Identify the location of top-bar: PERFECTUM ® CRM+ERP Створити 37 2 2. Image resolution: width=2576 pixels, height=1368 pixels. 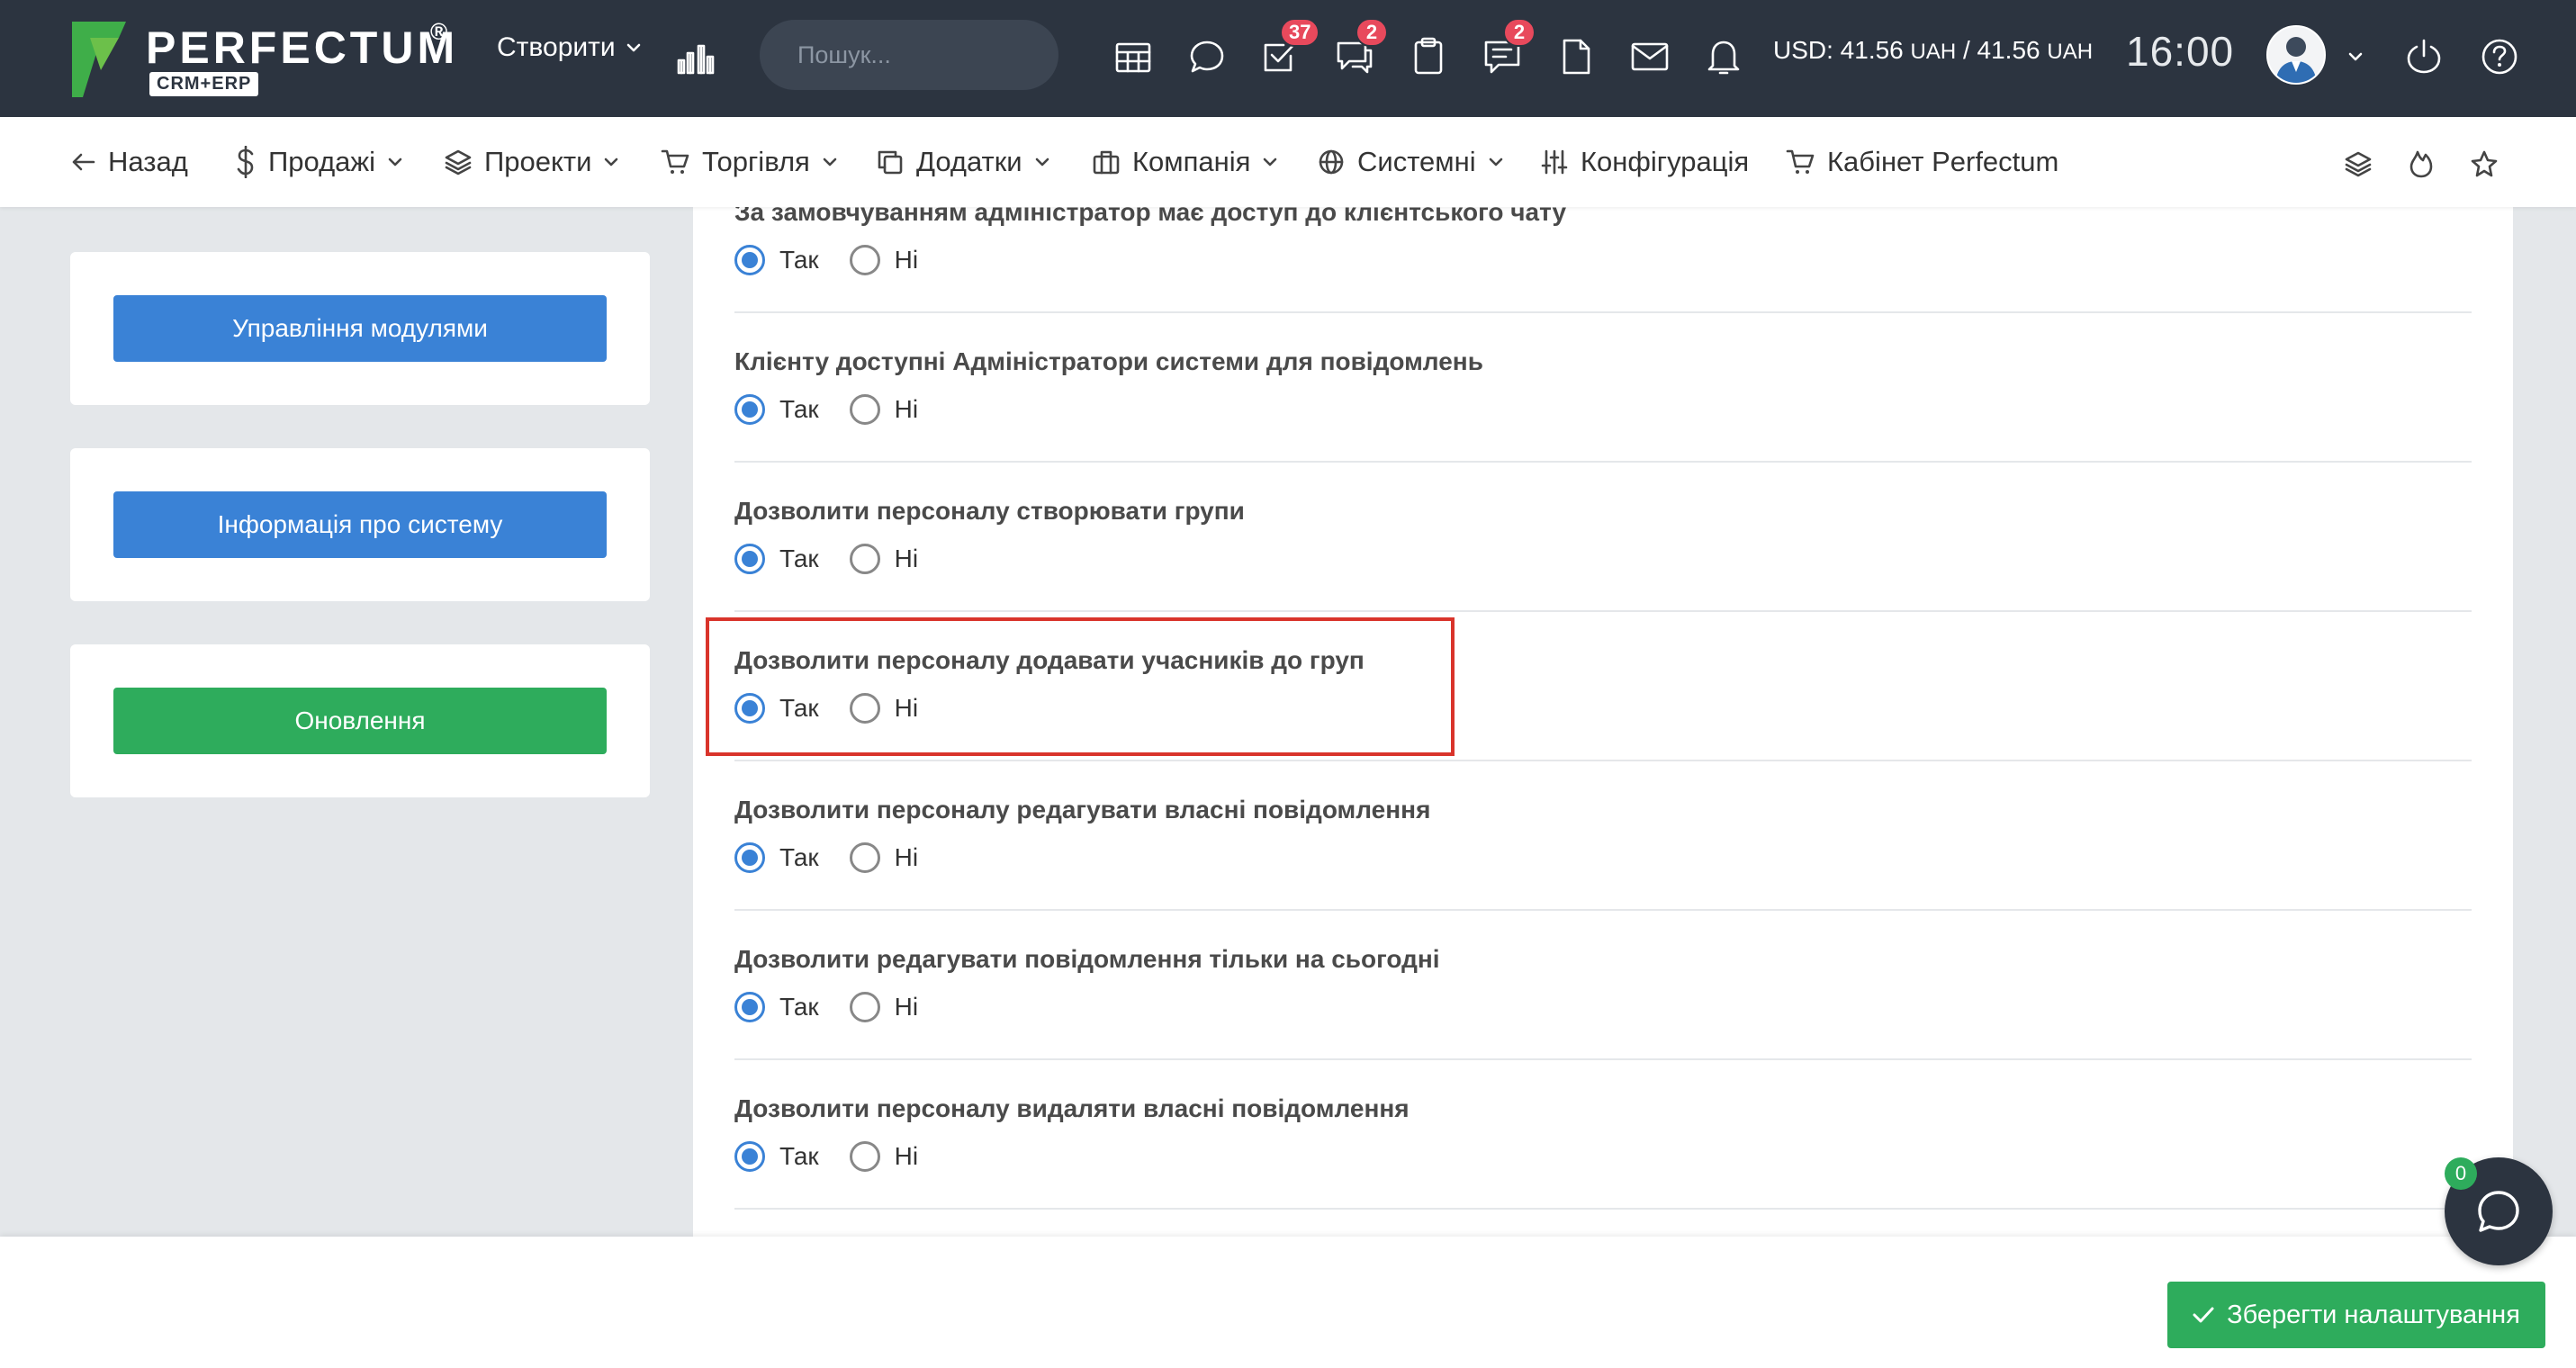
(1288, 58).